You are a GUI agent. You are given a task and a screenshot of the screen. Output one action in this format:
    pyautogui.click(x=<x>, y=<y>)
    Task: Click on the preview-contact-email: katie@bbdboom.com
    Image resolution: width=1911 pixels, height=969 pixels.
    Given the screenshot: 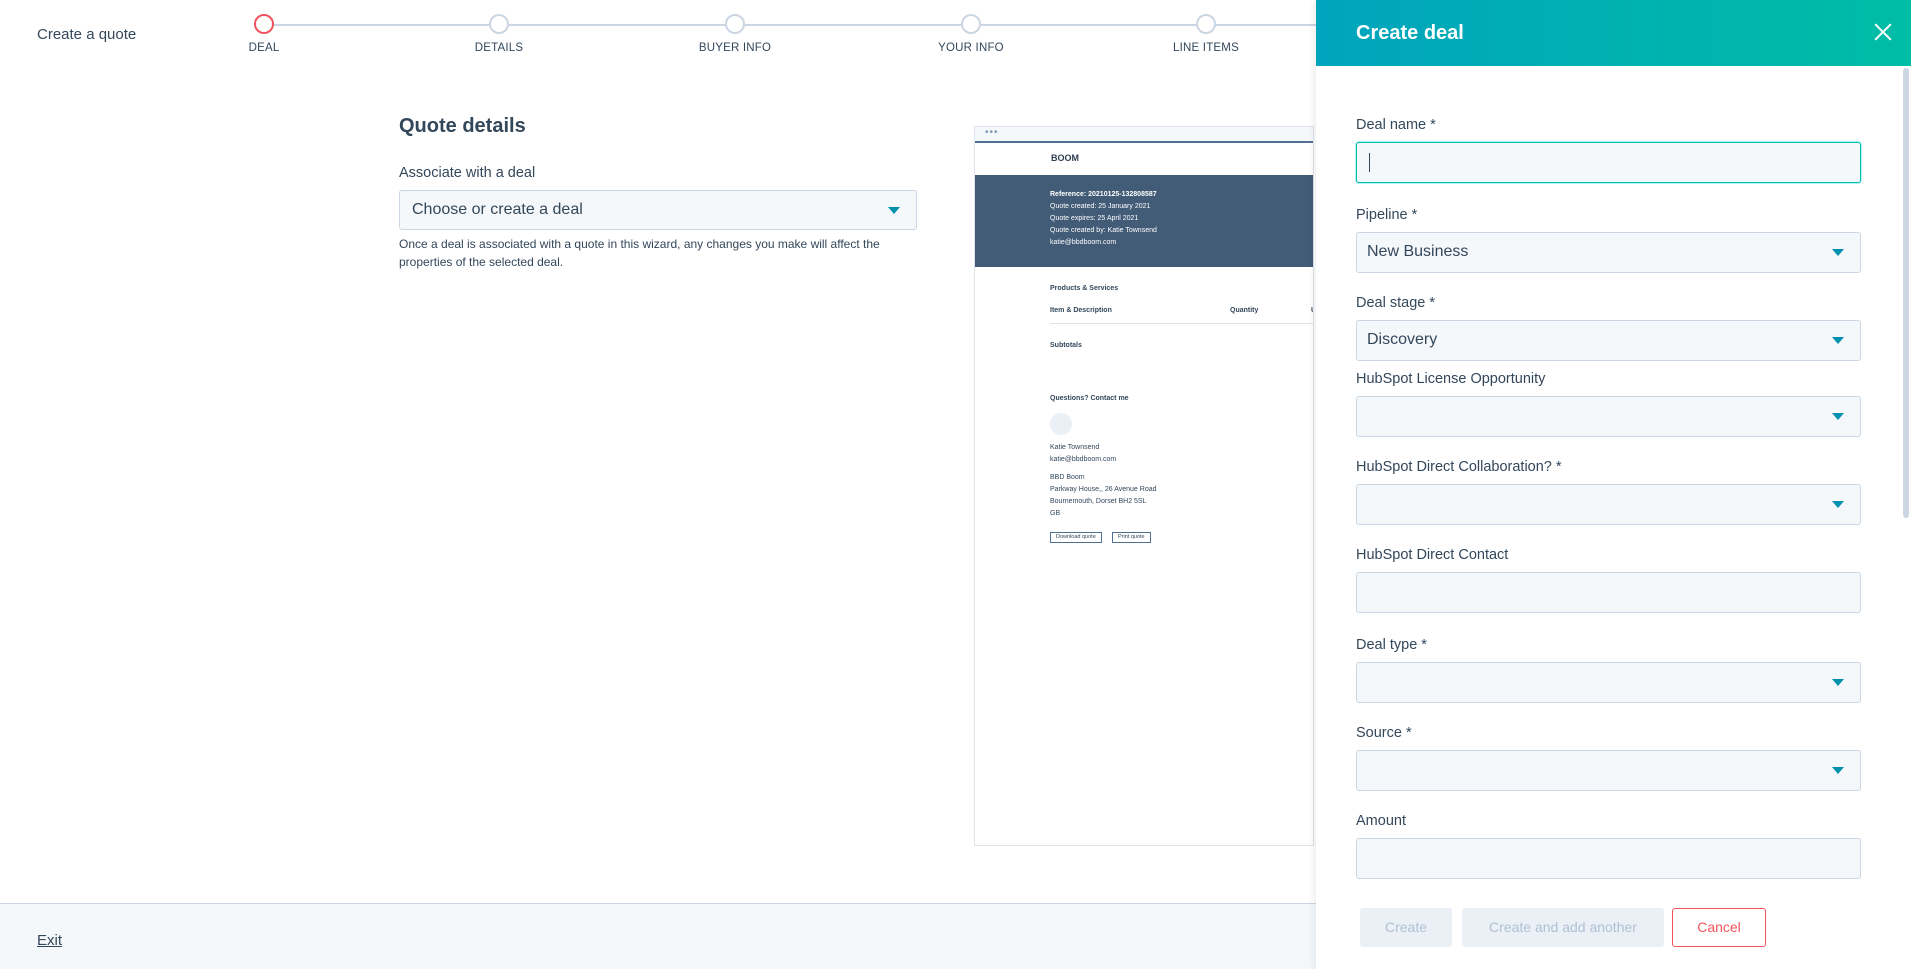 What is the action you would take?
    pyautogui.click(x=1083, y=459)
    